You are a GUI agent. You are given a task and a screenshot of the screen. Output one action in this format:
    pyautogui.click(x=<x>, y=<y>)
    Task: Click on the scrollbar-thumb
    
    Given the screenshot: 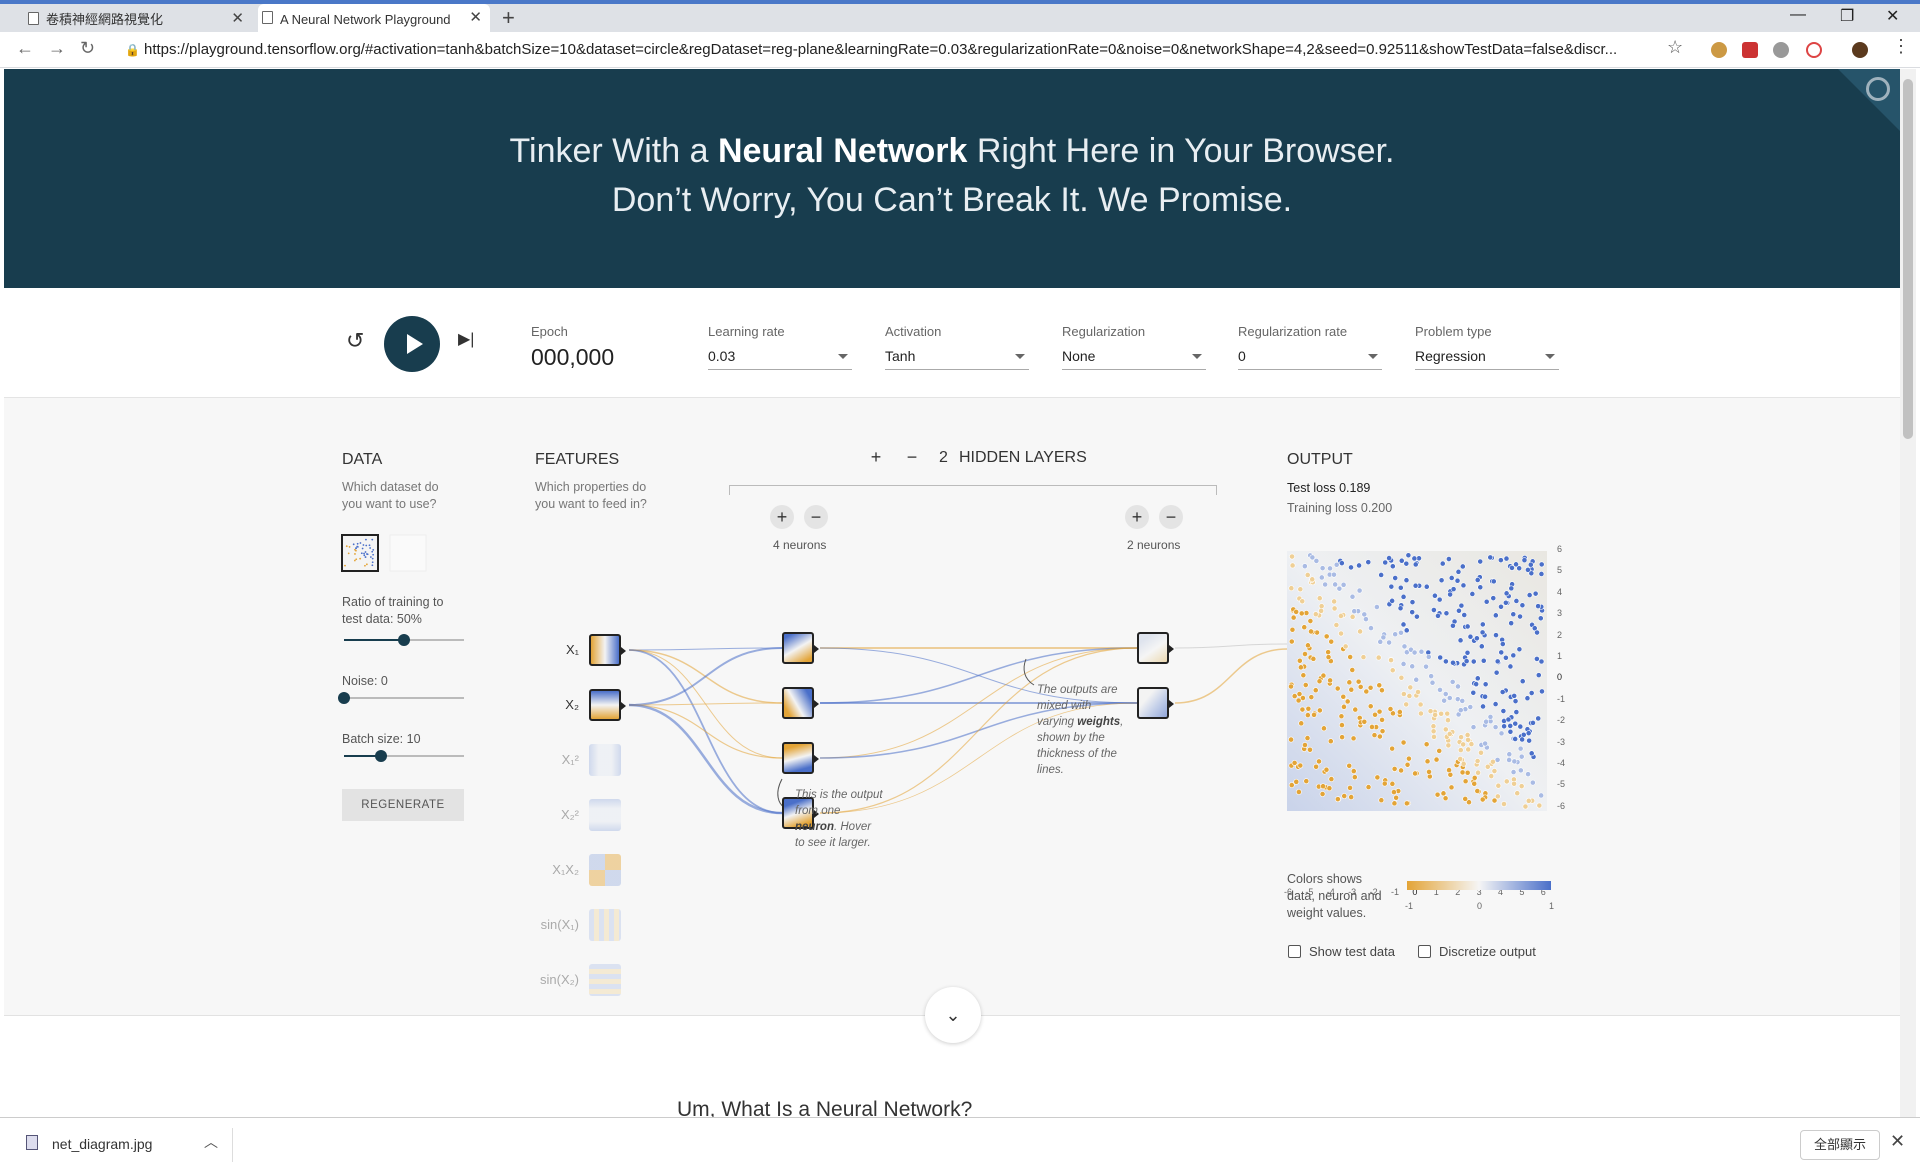 What is the action you would take?
    pyautogui.click(x=1908, y=259)
    